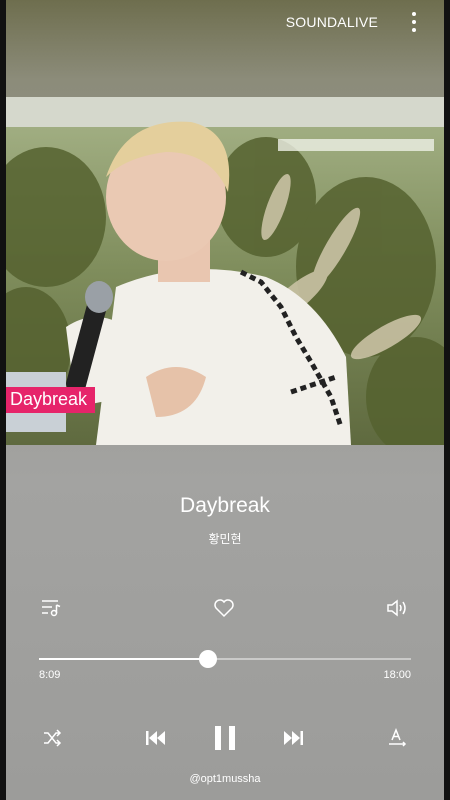  What do you see at coordinates (397, 675) in the screenshot?
I see `total-time: 18:00` at bounding box center [397, 675].